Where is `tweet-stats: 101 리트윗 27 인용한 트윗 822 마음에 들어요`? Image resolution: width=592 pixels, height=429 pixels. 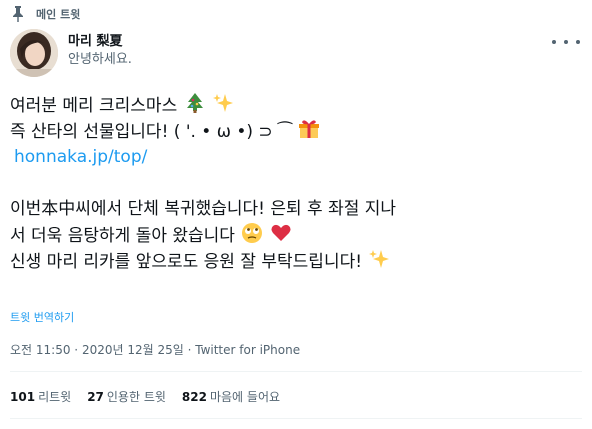 tweet-stats: 101 리트윗 27 인용한 트윗 822 마음에 들어요 is located at coordinates (145, 396).